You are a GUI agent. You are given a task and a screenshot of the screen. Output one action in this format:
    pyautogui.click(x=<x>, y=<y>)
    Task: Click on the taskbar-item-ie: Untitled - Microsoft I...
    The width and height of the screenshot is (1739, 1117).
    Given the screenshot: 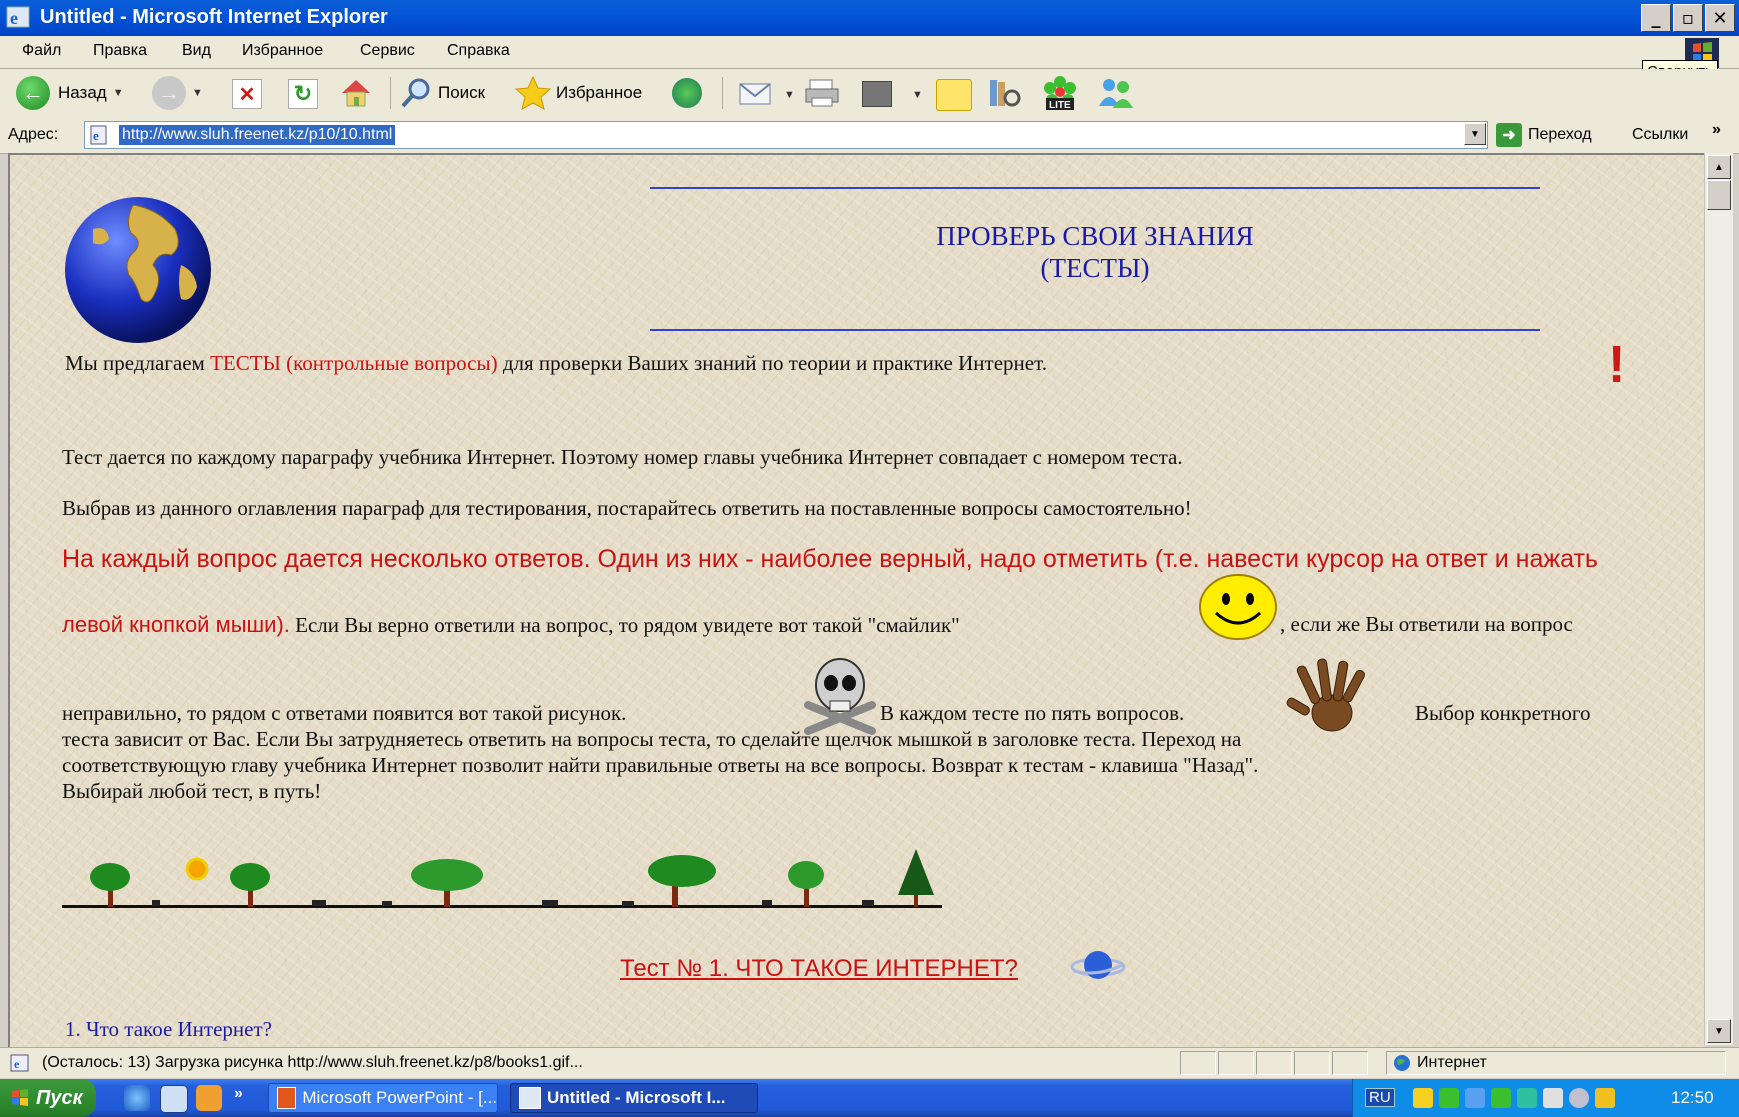 What is the action you would take?
    pyautogui.click(x=634, y=1098)
    